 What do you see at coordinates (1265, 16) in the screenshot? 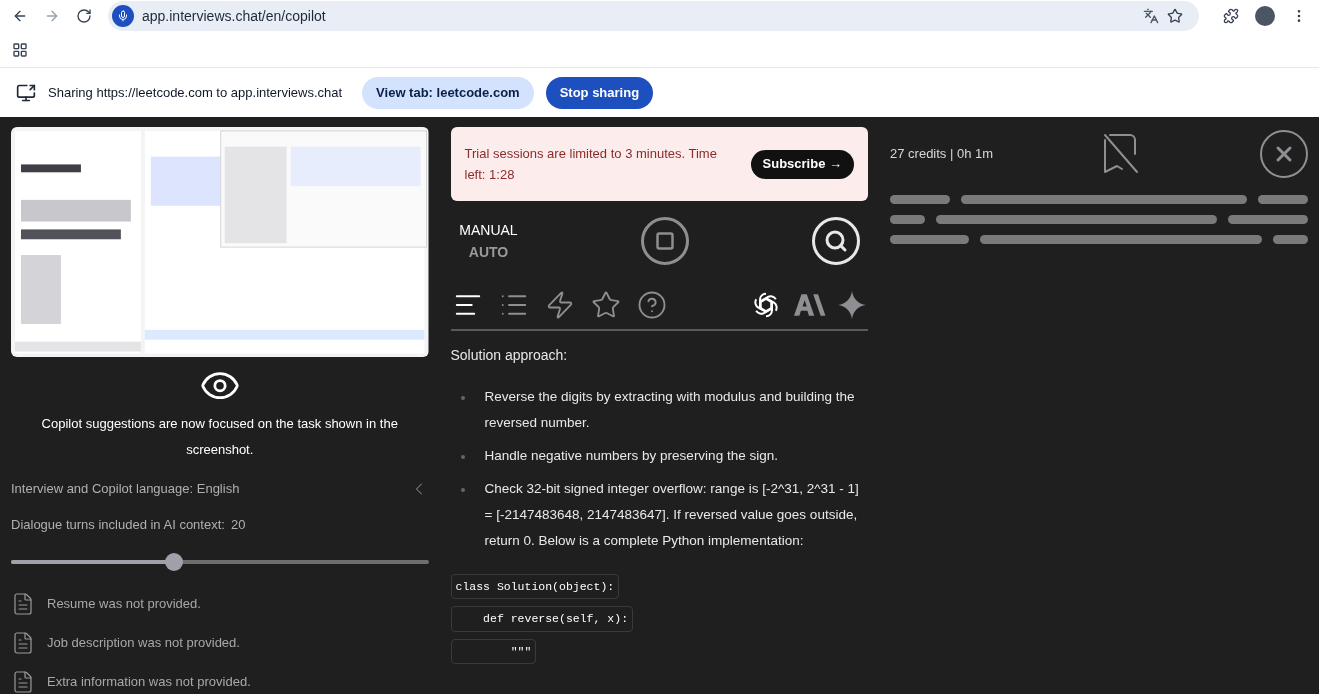
I see `profile-avatar` at bounding box center [1265, 16].